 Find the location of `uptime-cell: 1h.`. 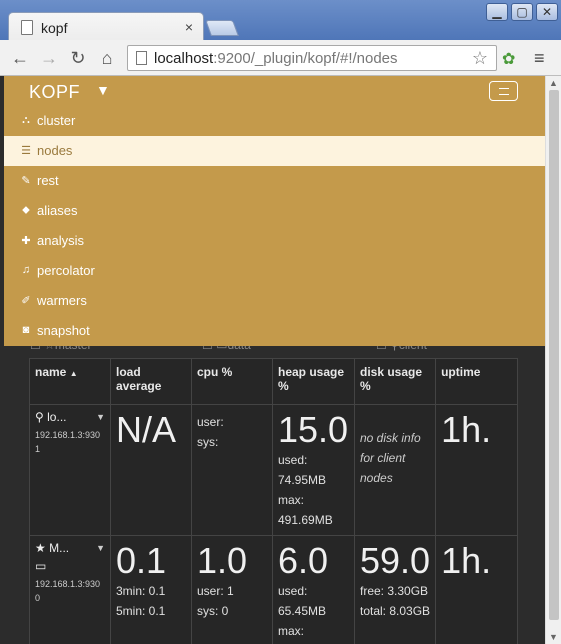

uptime-cell: 1h. is located at coordinates (477, 589).